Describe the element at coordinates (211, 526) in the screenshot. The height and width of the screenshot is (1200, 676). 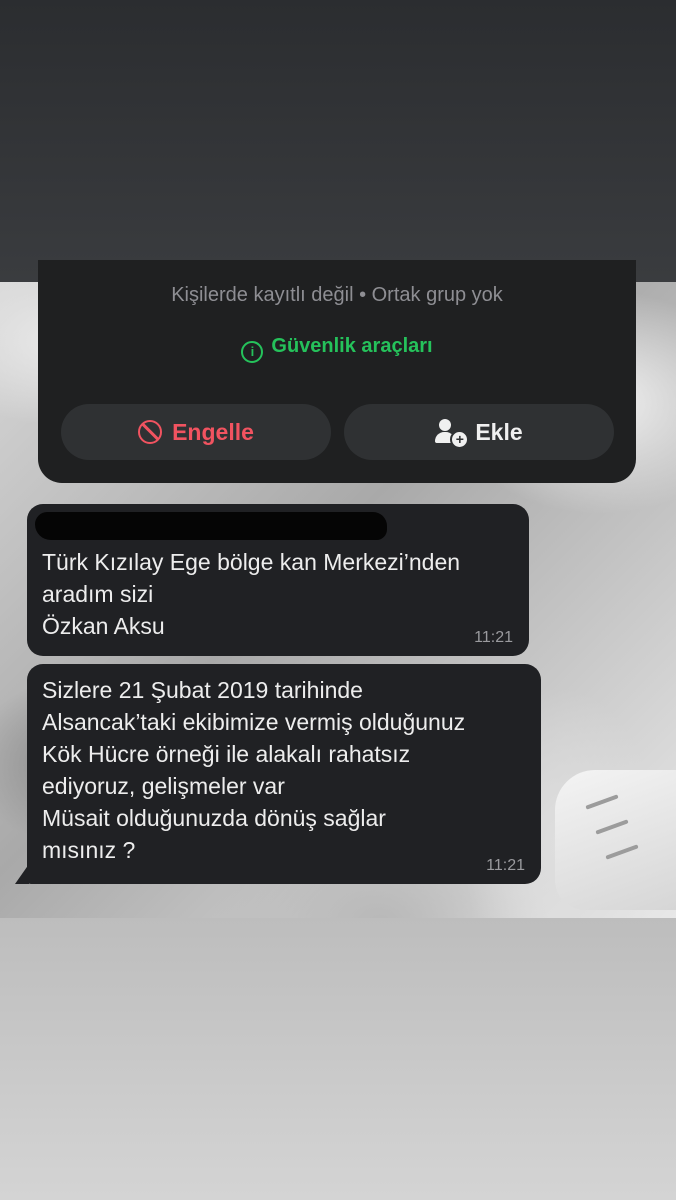
I see `redacted-sender-name` at that location.